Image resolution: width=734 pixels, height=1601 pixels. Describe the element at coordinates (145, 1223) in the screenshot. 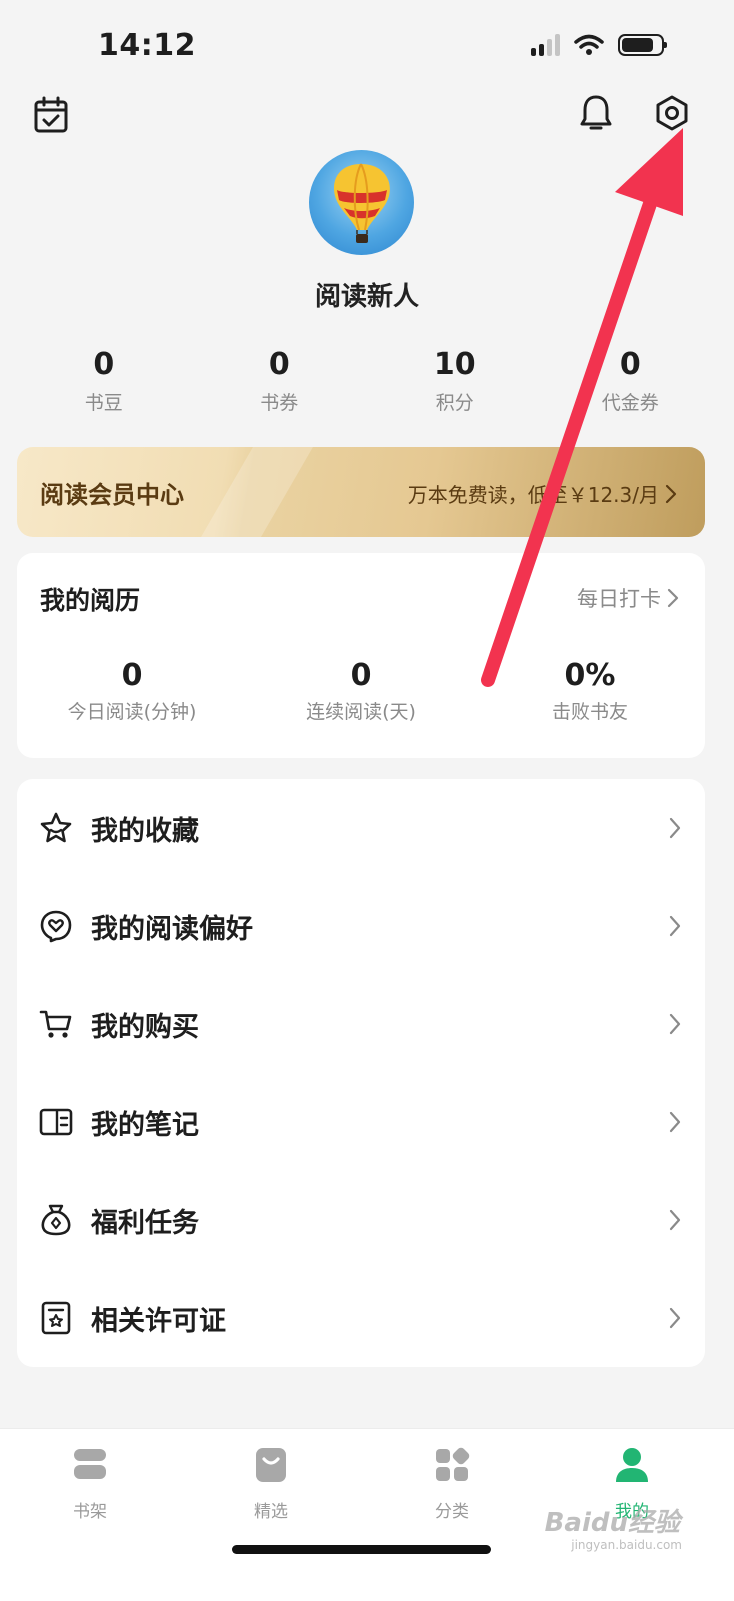

I see `menu-item-label: 福利任务` at that location.